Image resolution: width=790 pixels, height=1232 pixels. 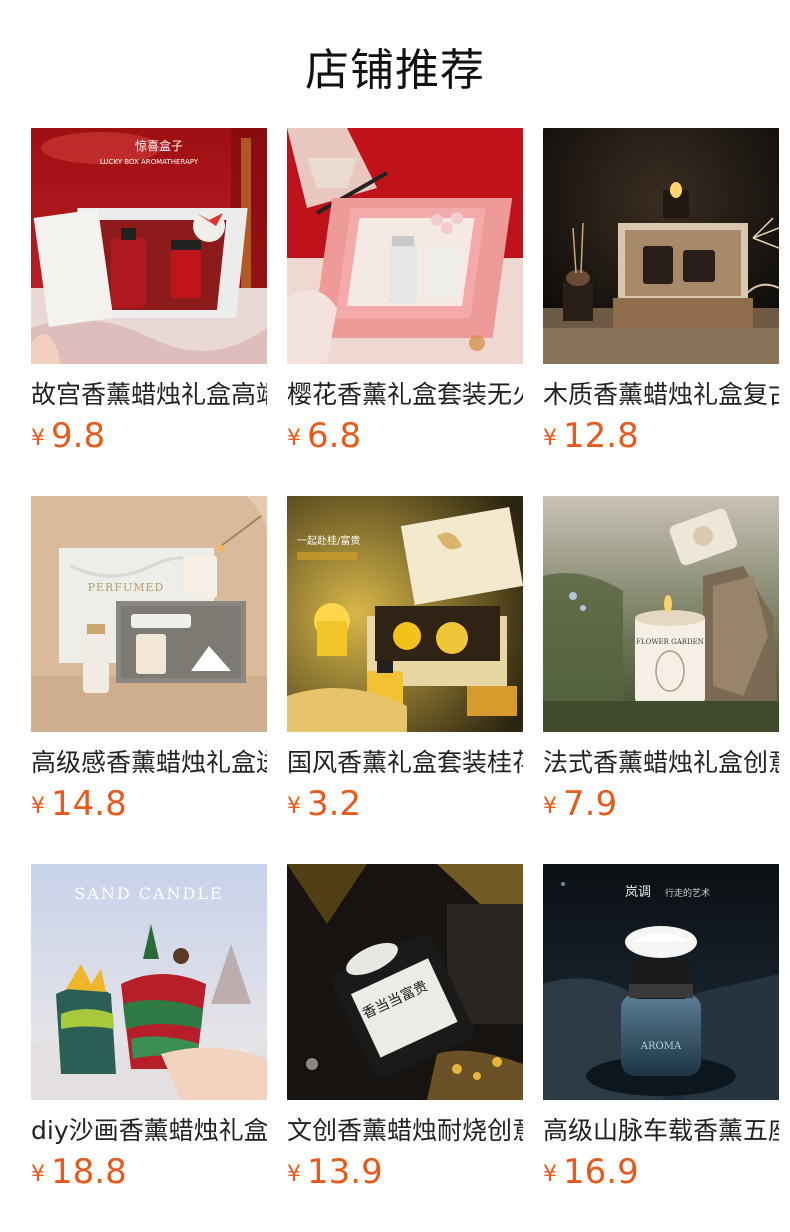 I want to click on price-value: 16.9, so click(x=601, y=1172).